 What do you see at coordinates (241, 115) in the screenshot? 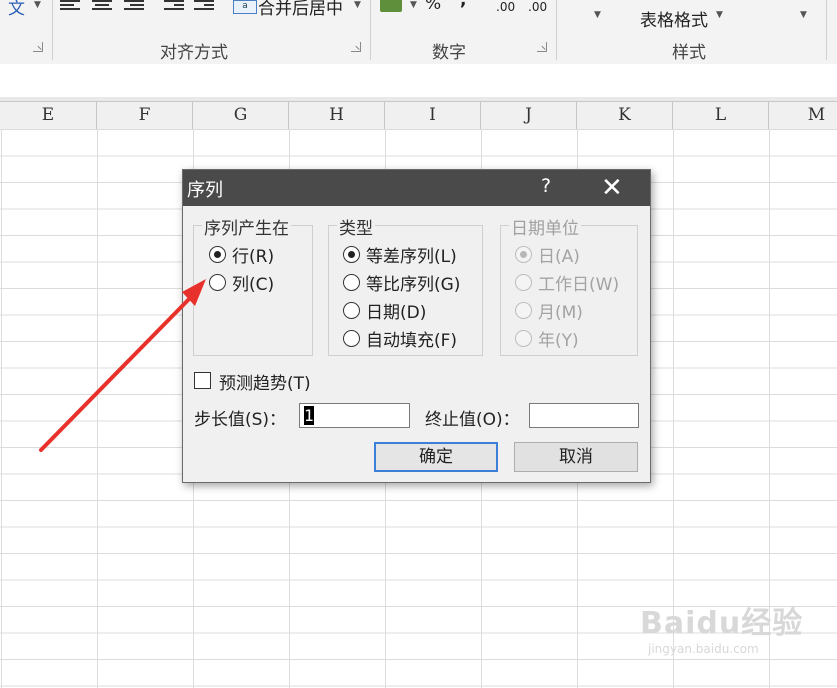
I see `column-header-g: G` at bounding box center [241, 115].